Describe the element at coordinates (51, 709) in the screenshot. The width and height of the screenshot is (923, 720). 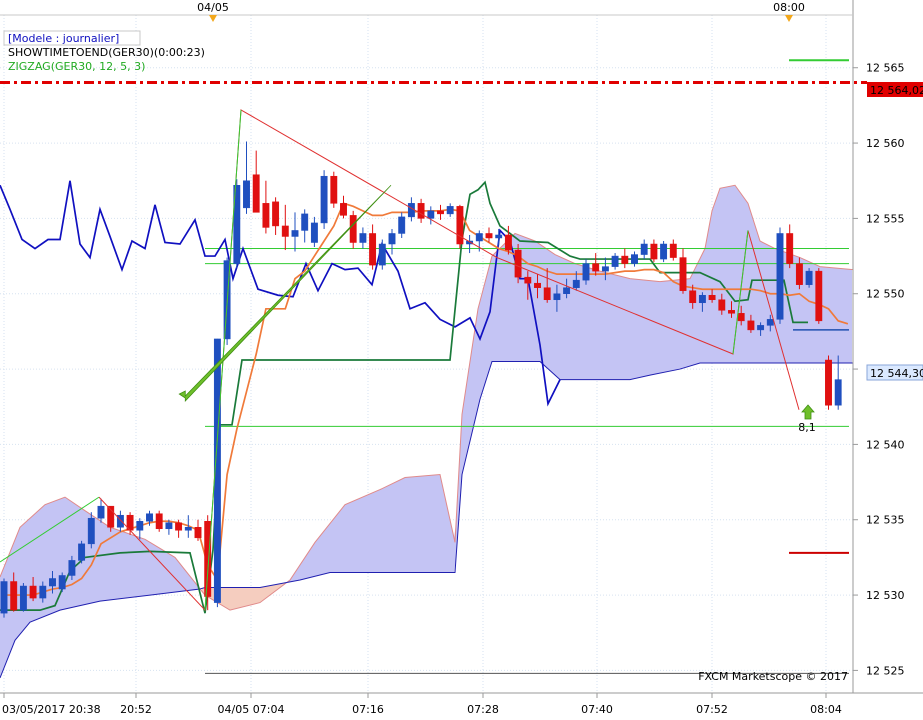
I see `x-tick-label: 03/05/2017 20:38` at that location.